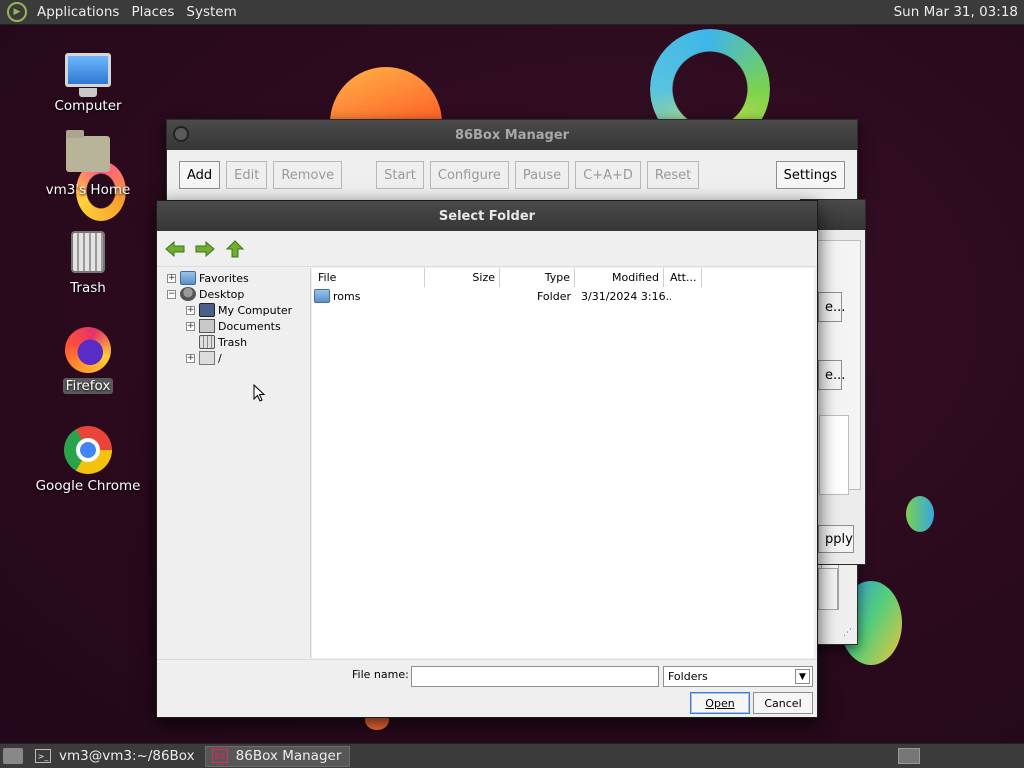  Describe the element at coordinates (235, 249) in the screenshot. I see `up-arrow-icon` at that location.